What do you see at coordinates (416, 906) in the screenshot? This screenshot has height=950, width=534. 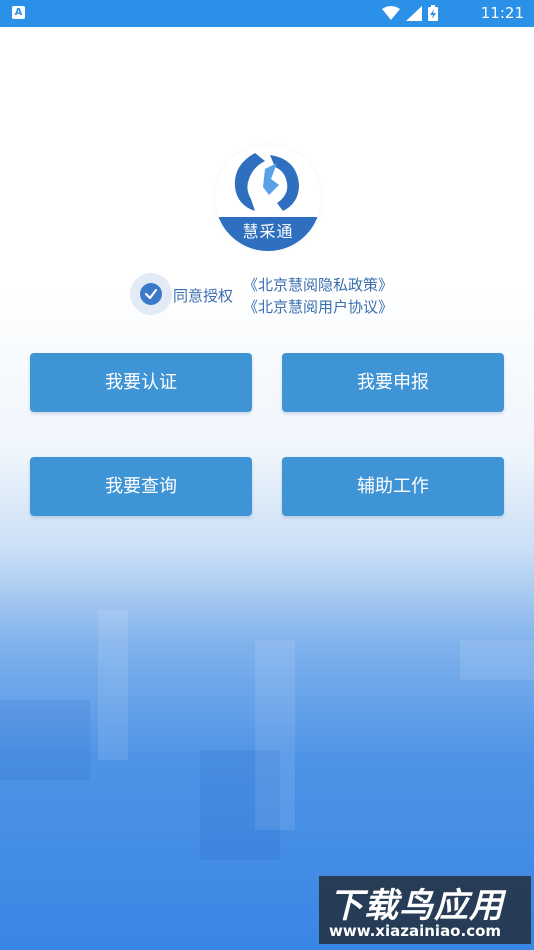 I see `watermark-title: 下载鸟应用` at bounding box center [416, 906].